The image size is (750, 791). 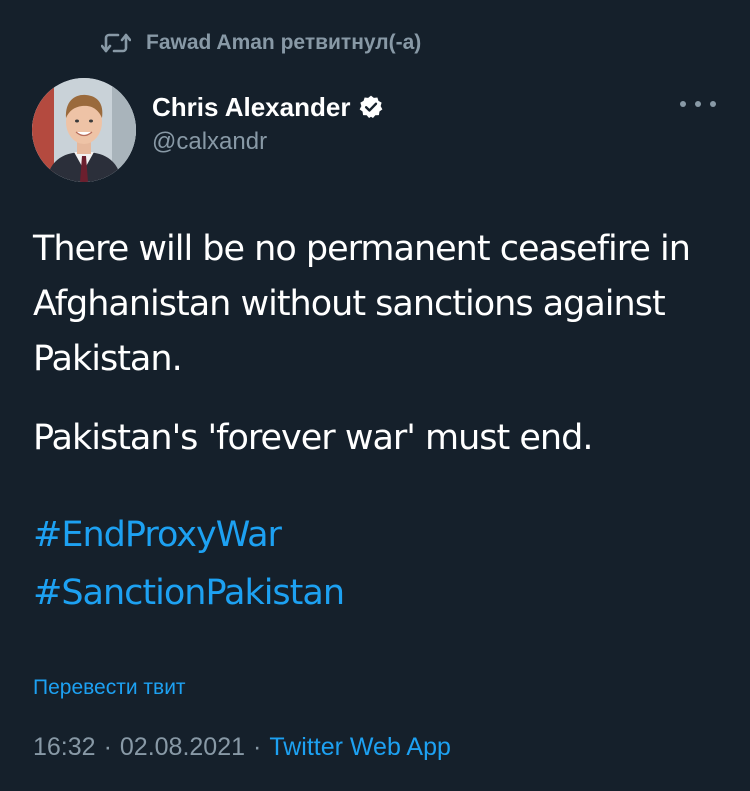 I want to click on tweet-source-link: Twitter Web App, so click(x=360, y=747).